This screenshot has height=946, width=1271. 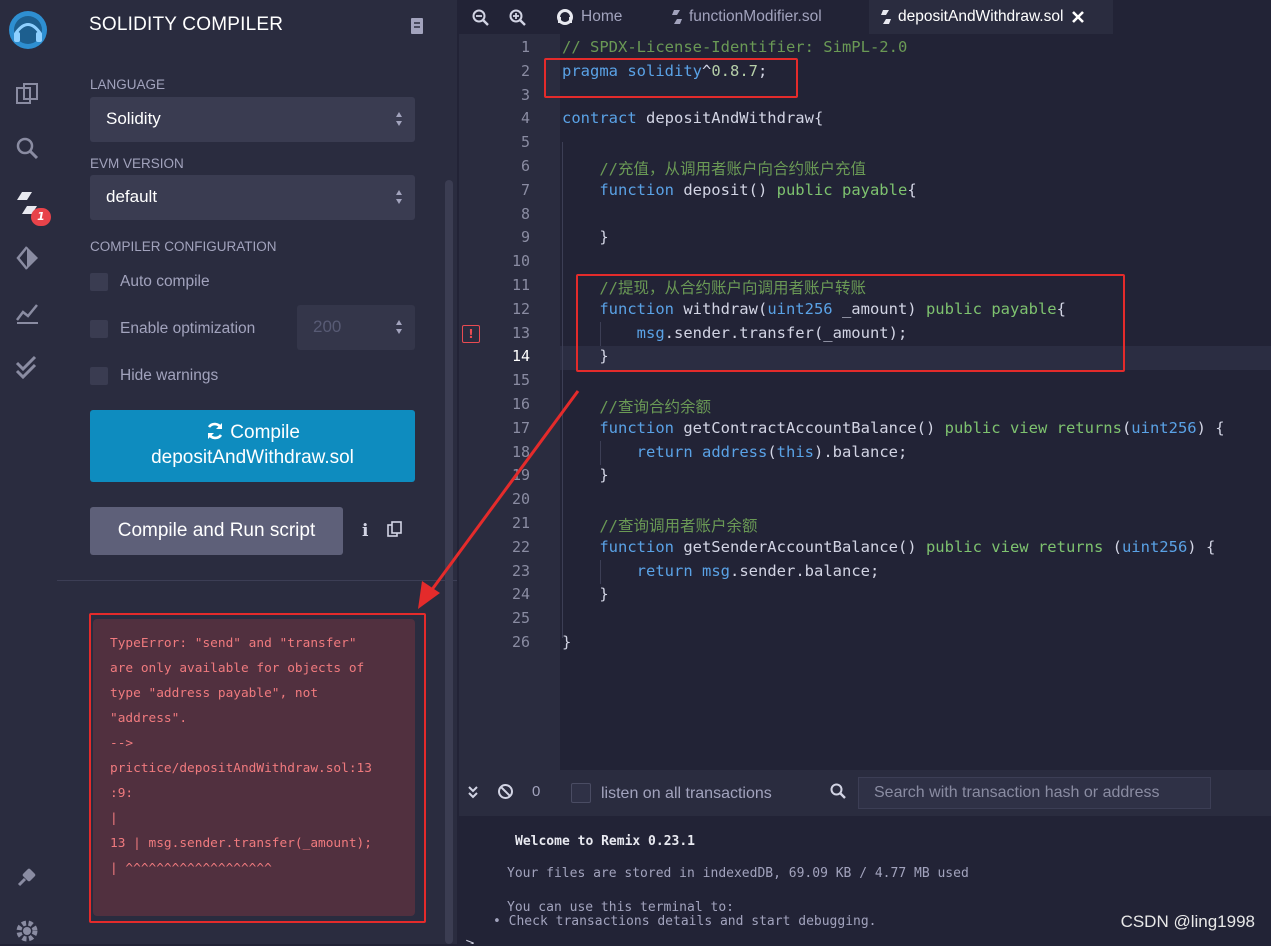 What do you see at coordinates (470, 940) in the screenshot?
I see `prompt-icon: >` at bounding box center [470, 940].